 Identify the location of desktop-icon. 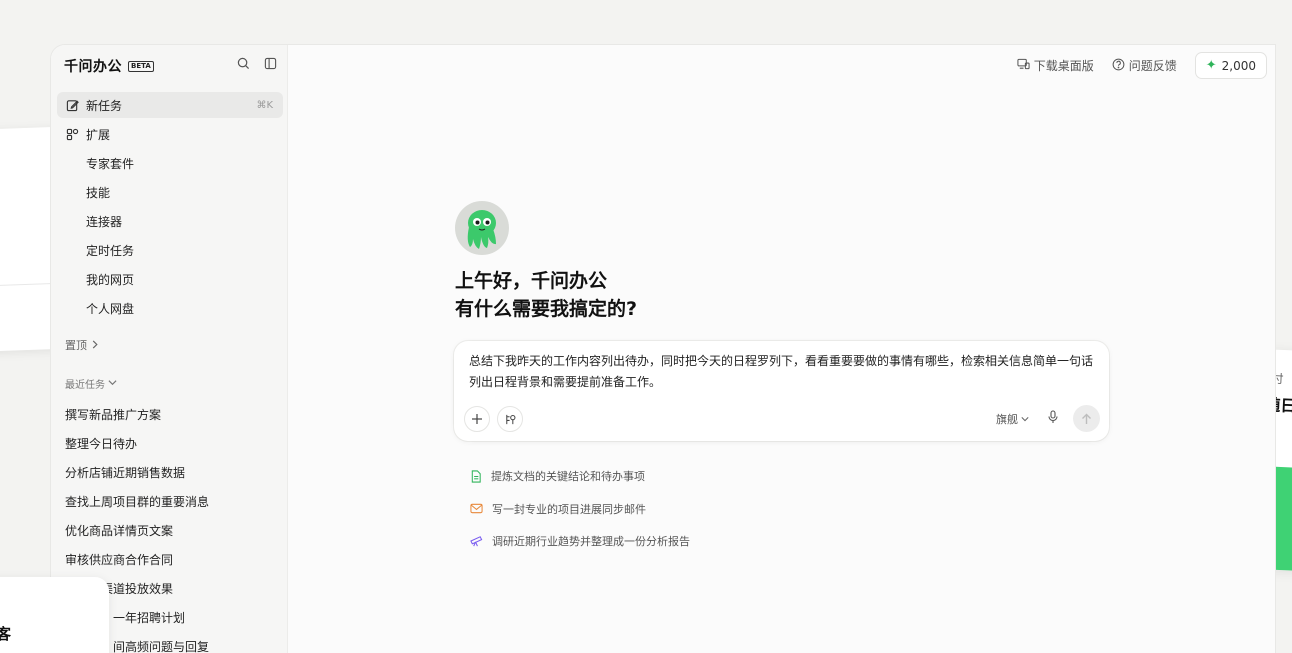
(1023, 65).